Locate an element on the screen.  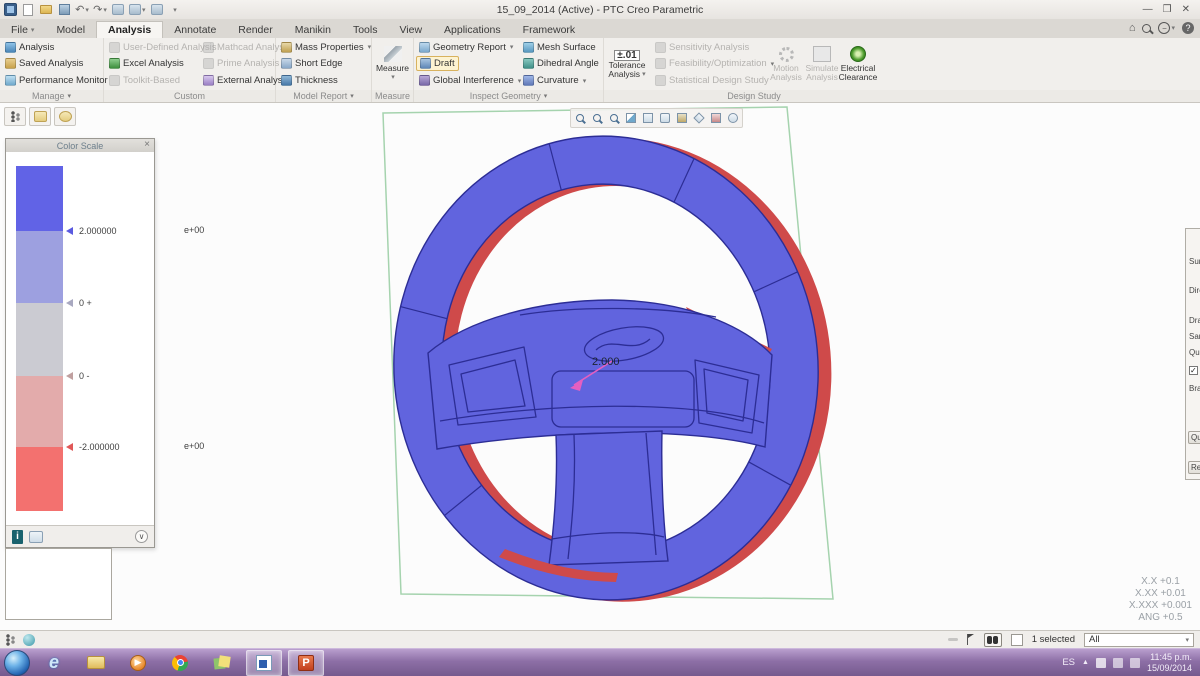
flip-scale-icon is located at coordinates (36, 536).